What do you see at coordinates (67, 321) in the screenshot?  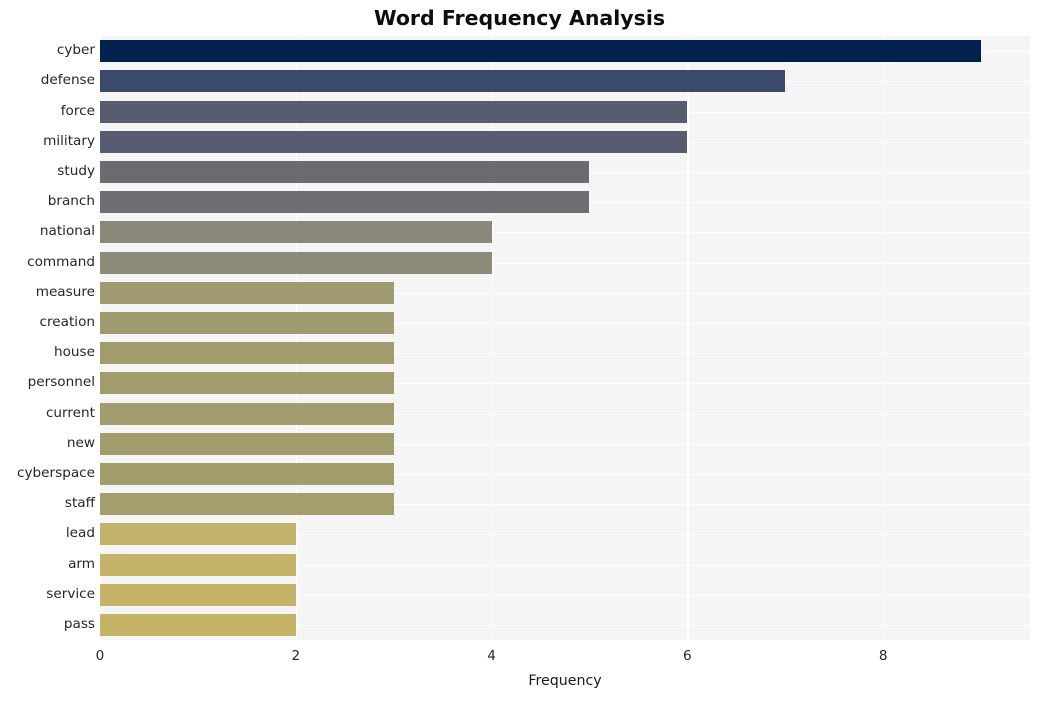 I see `y-tick-label-creation: creation` at bounding box center [67, 321].